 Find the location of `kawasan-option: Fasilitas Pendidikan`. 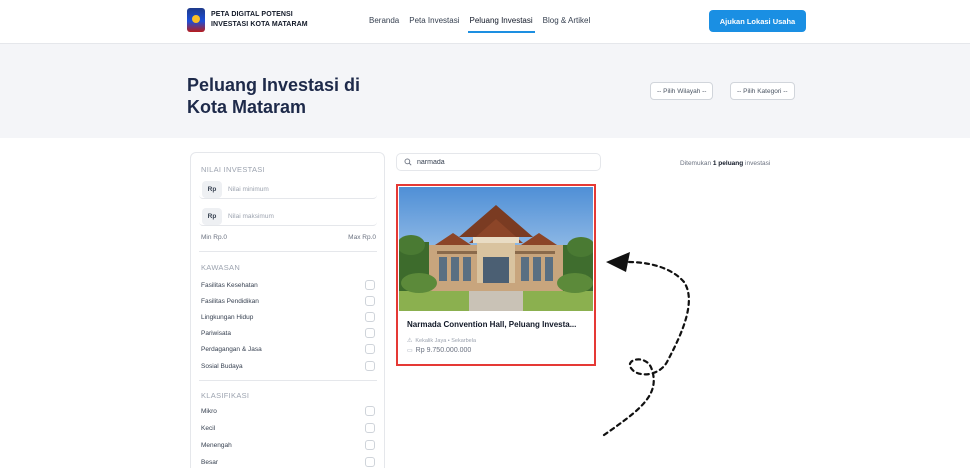

kawasan-option: Fasilitas Pendidikan is located at coordinates (290, 301).